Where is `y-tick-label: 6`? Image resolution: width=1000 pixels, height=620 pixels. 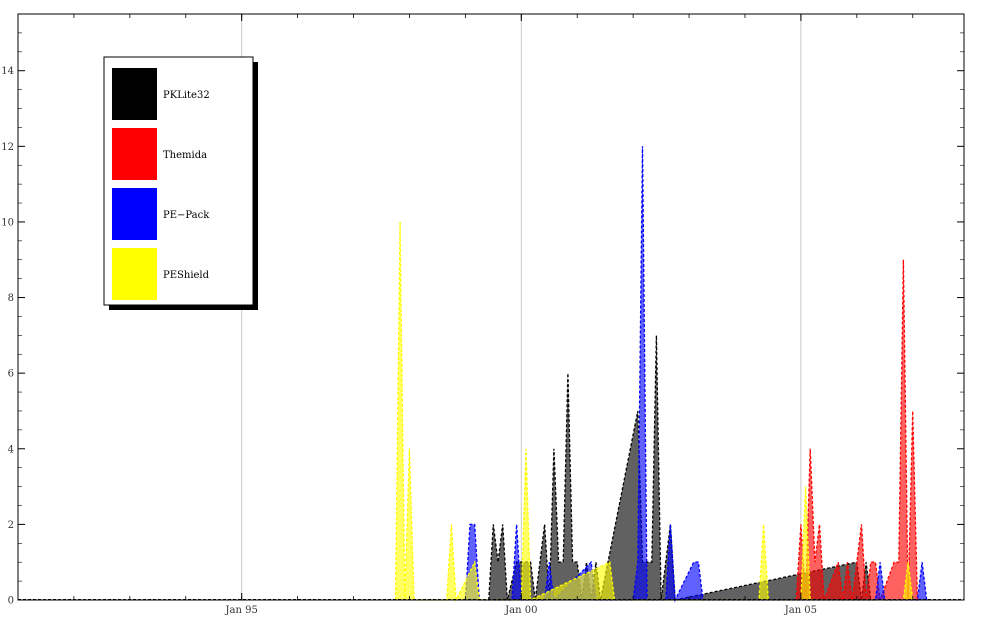 y-tick-label: 6 is located at coordinates (11, 374).